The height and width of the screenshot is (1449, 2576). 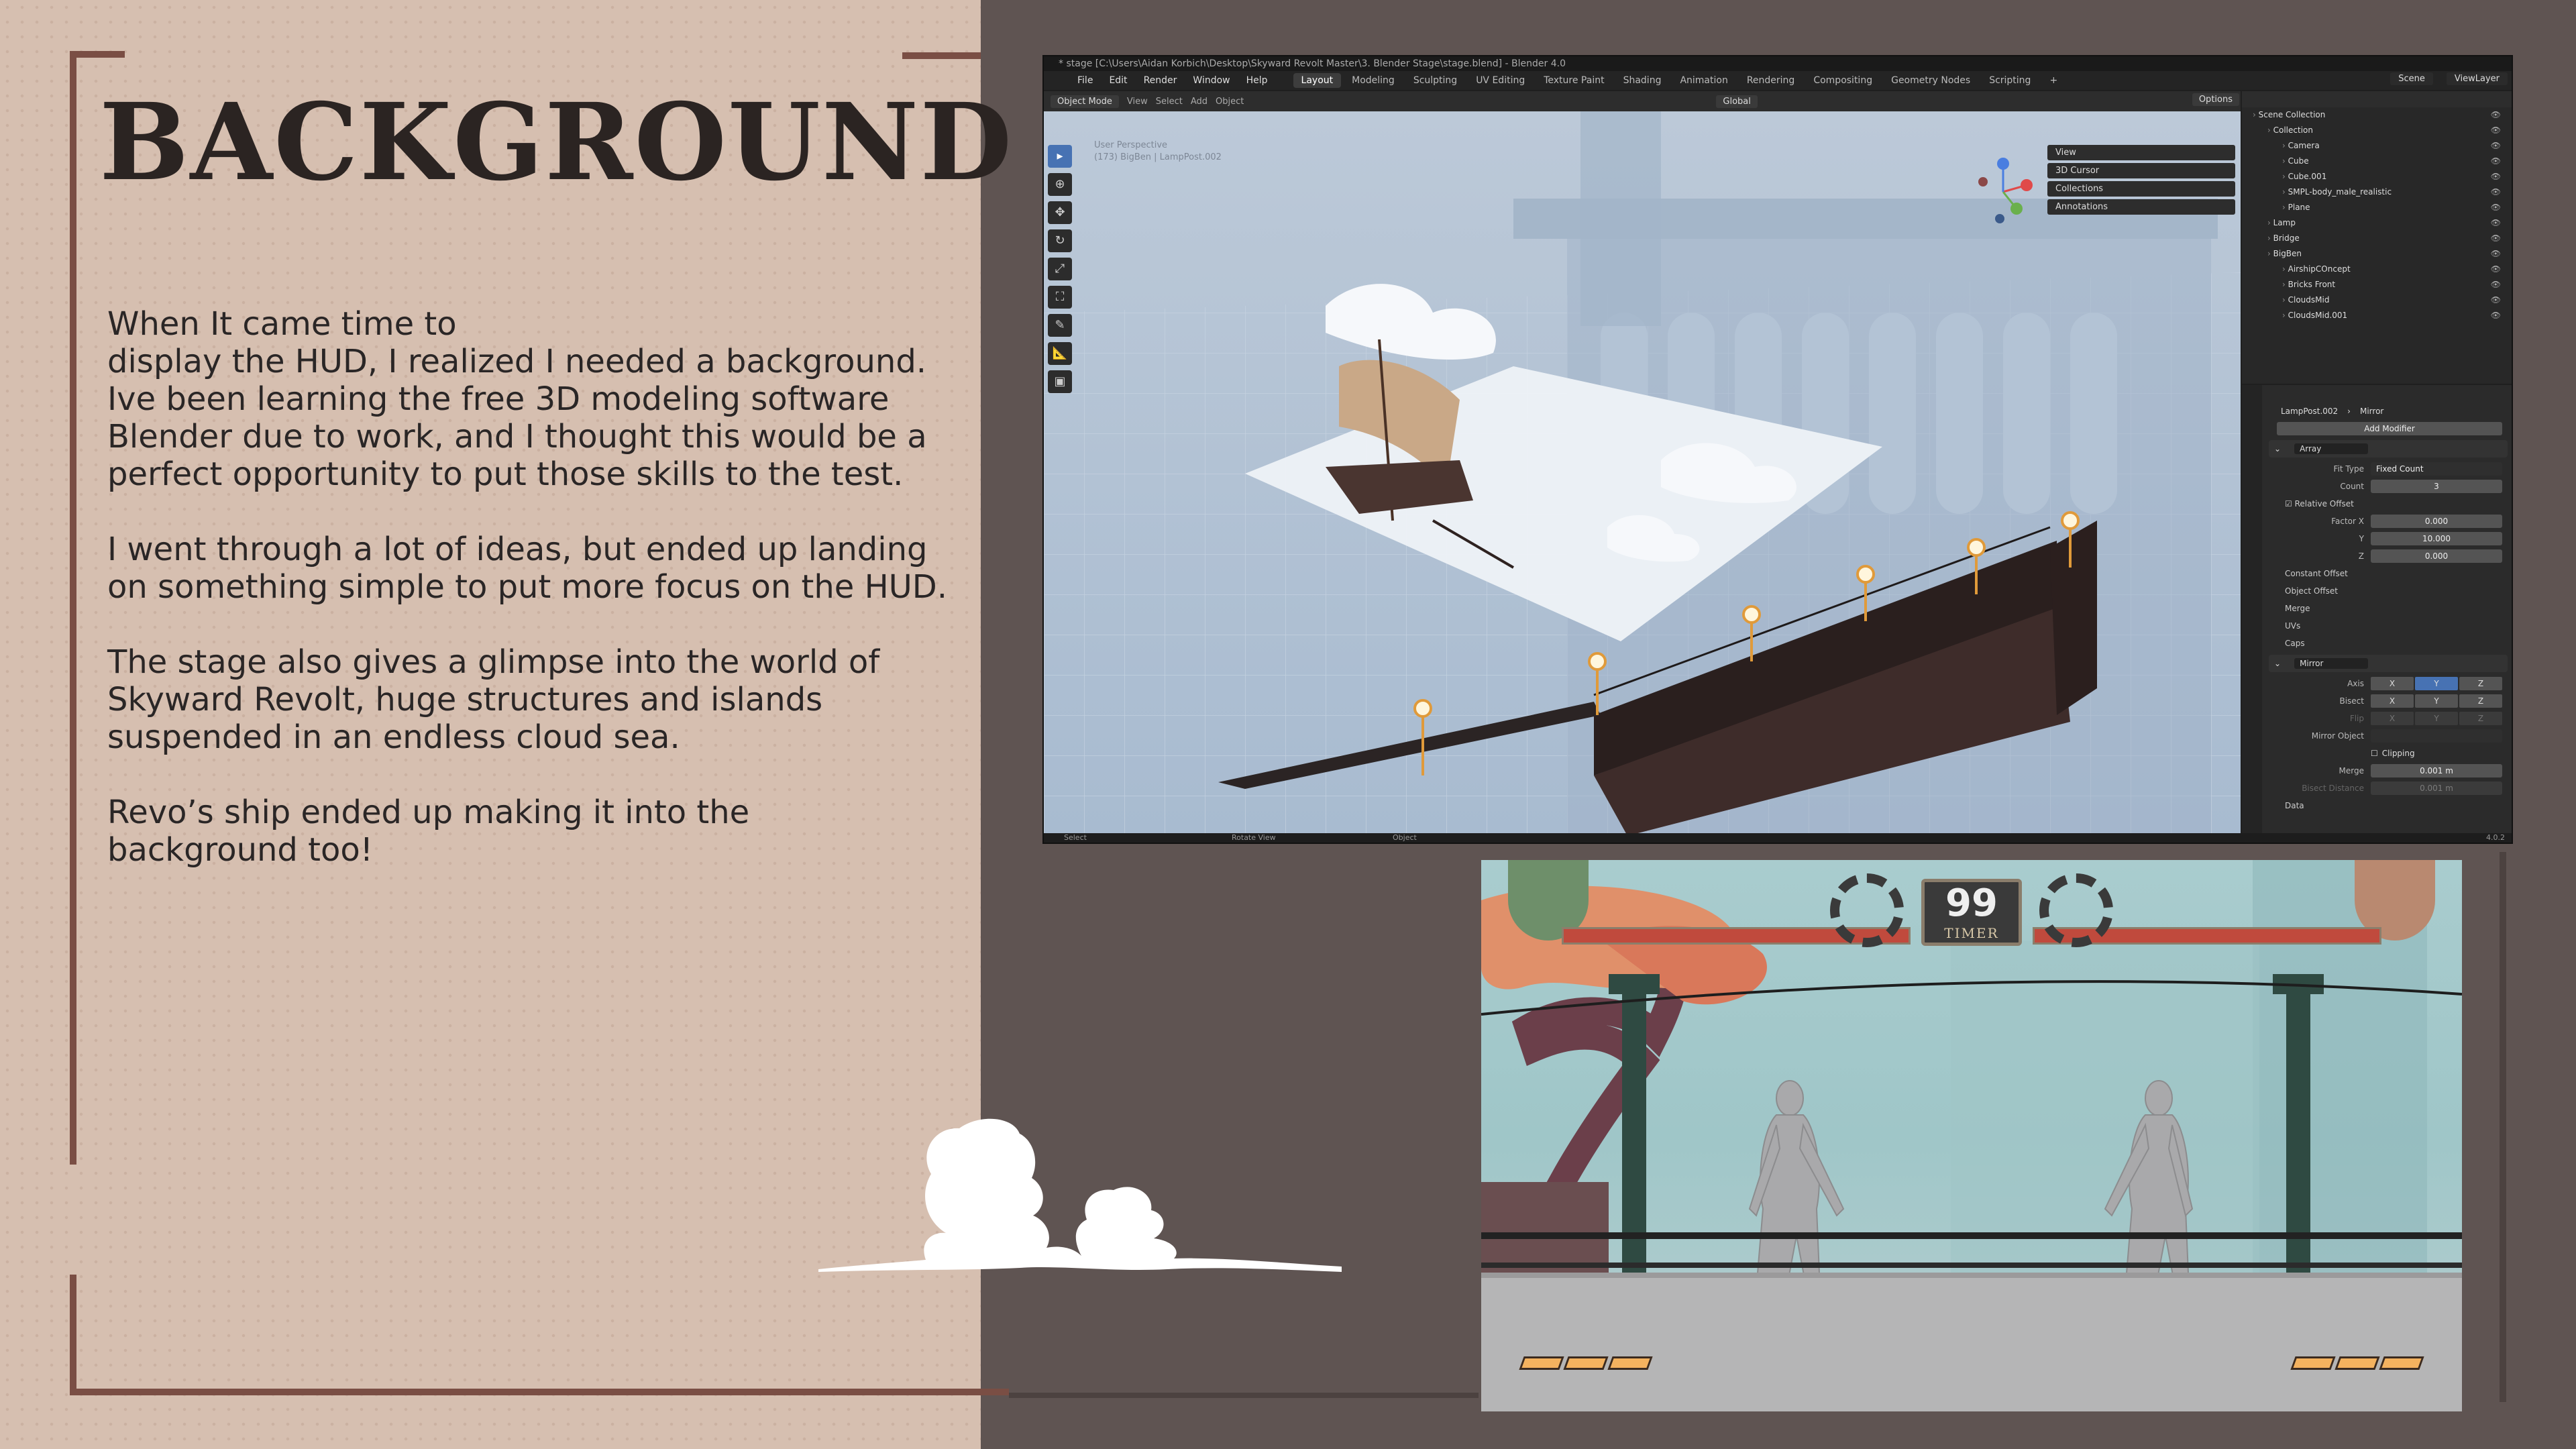 What do you see at coordinates (1317, 80) in the screenshot?
I see `tab-layout: Layout` at bounding box center [1317, 80].